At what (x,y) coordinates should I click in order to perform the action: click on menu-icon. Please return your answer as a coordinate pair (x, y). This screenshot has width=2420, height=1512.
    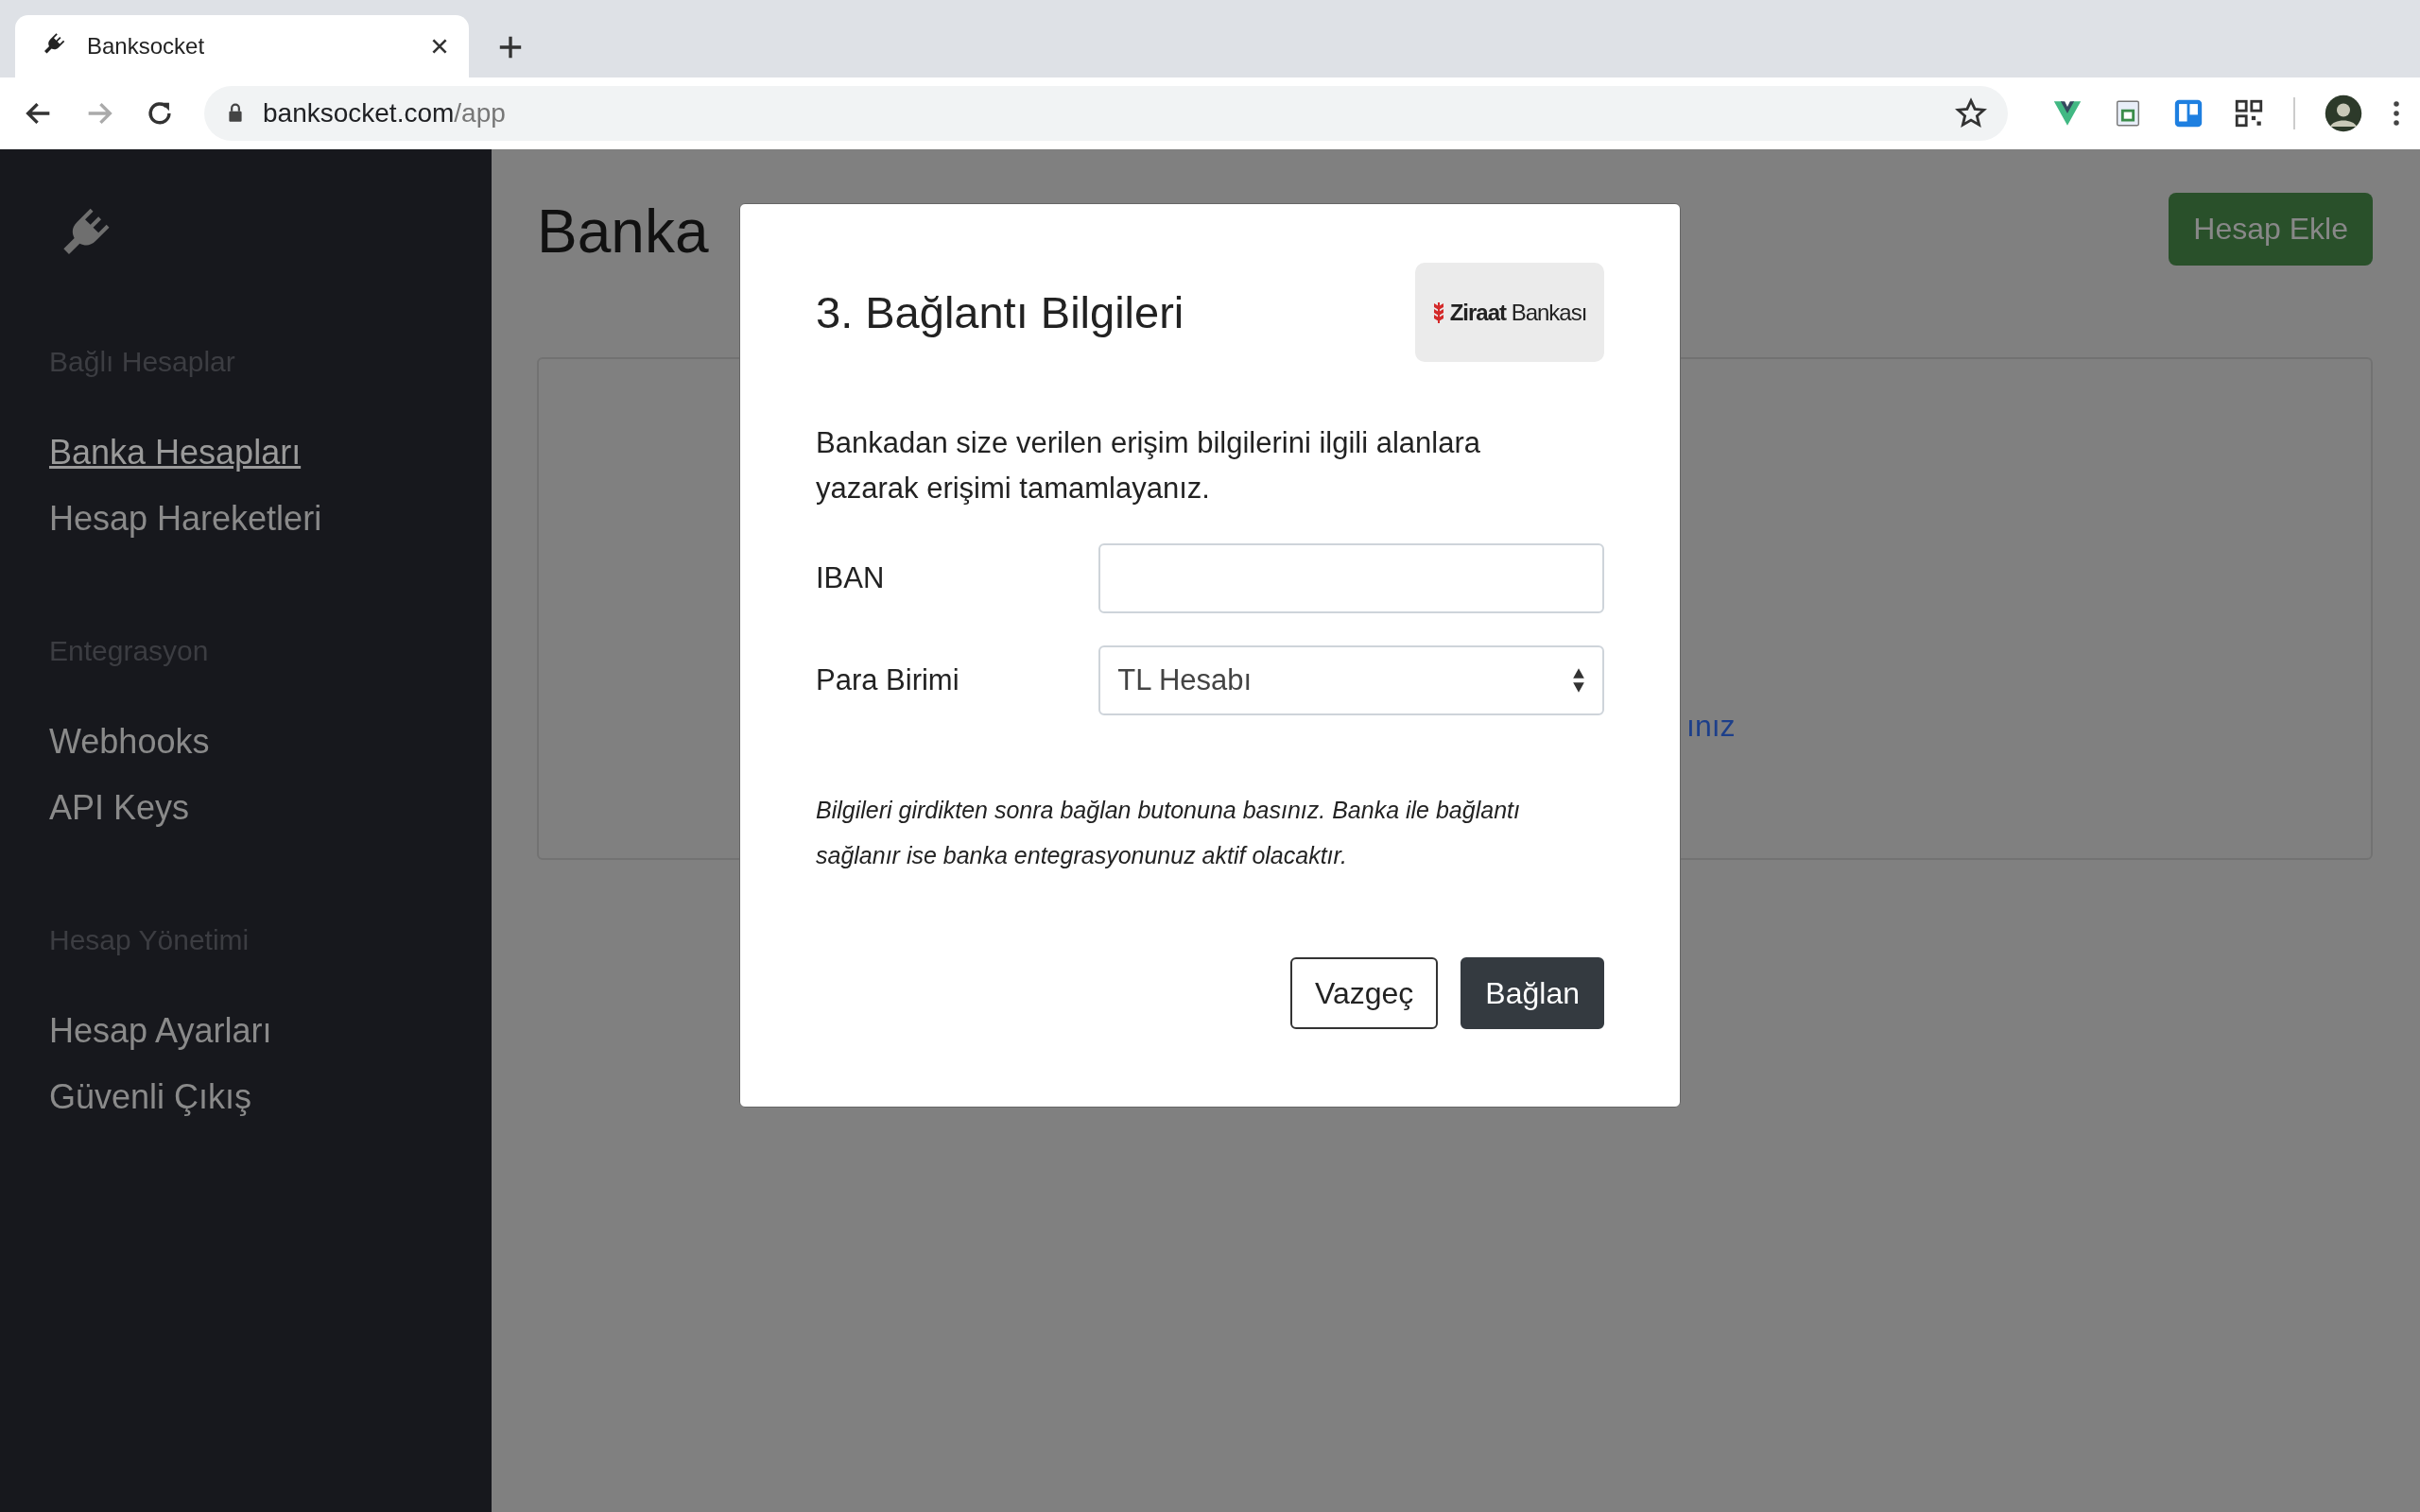
    Looking at the image, I should click on (2396, 113).